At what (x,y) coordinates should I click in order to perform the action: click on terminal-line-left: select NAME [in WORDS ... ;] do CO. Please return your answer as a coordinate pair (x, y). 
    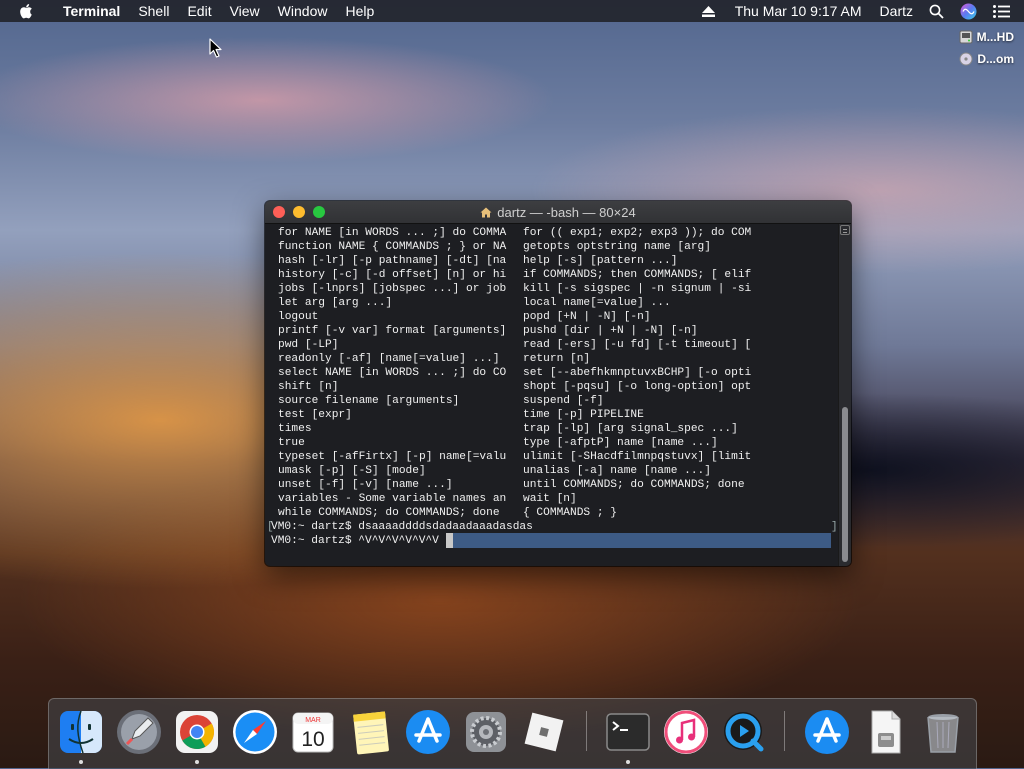
    Looking at the image, I should click on (392, 373).